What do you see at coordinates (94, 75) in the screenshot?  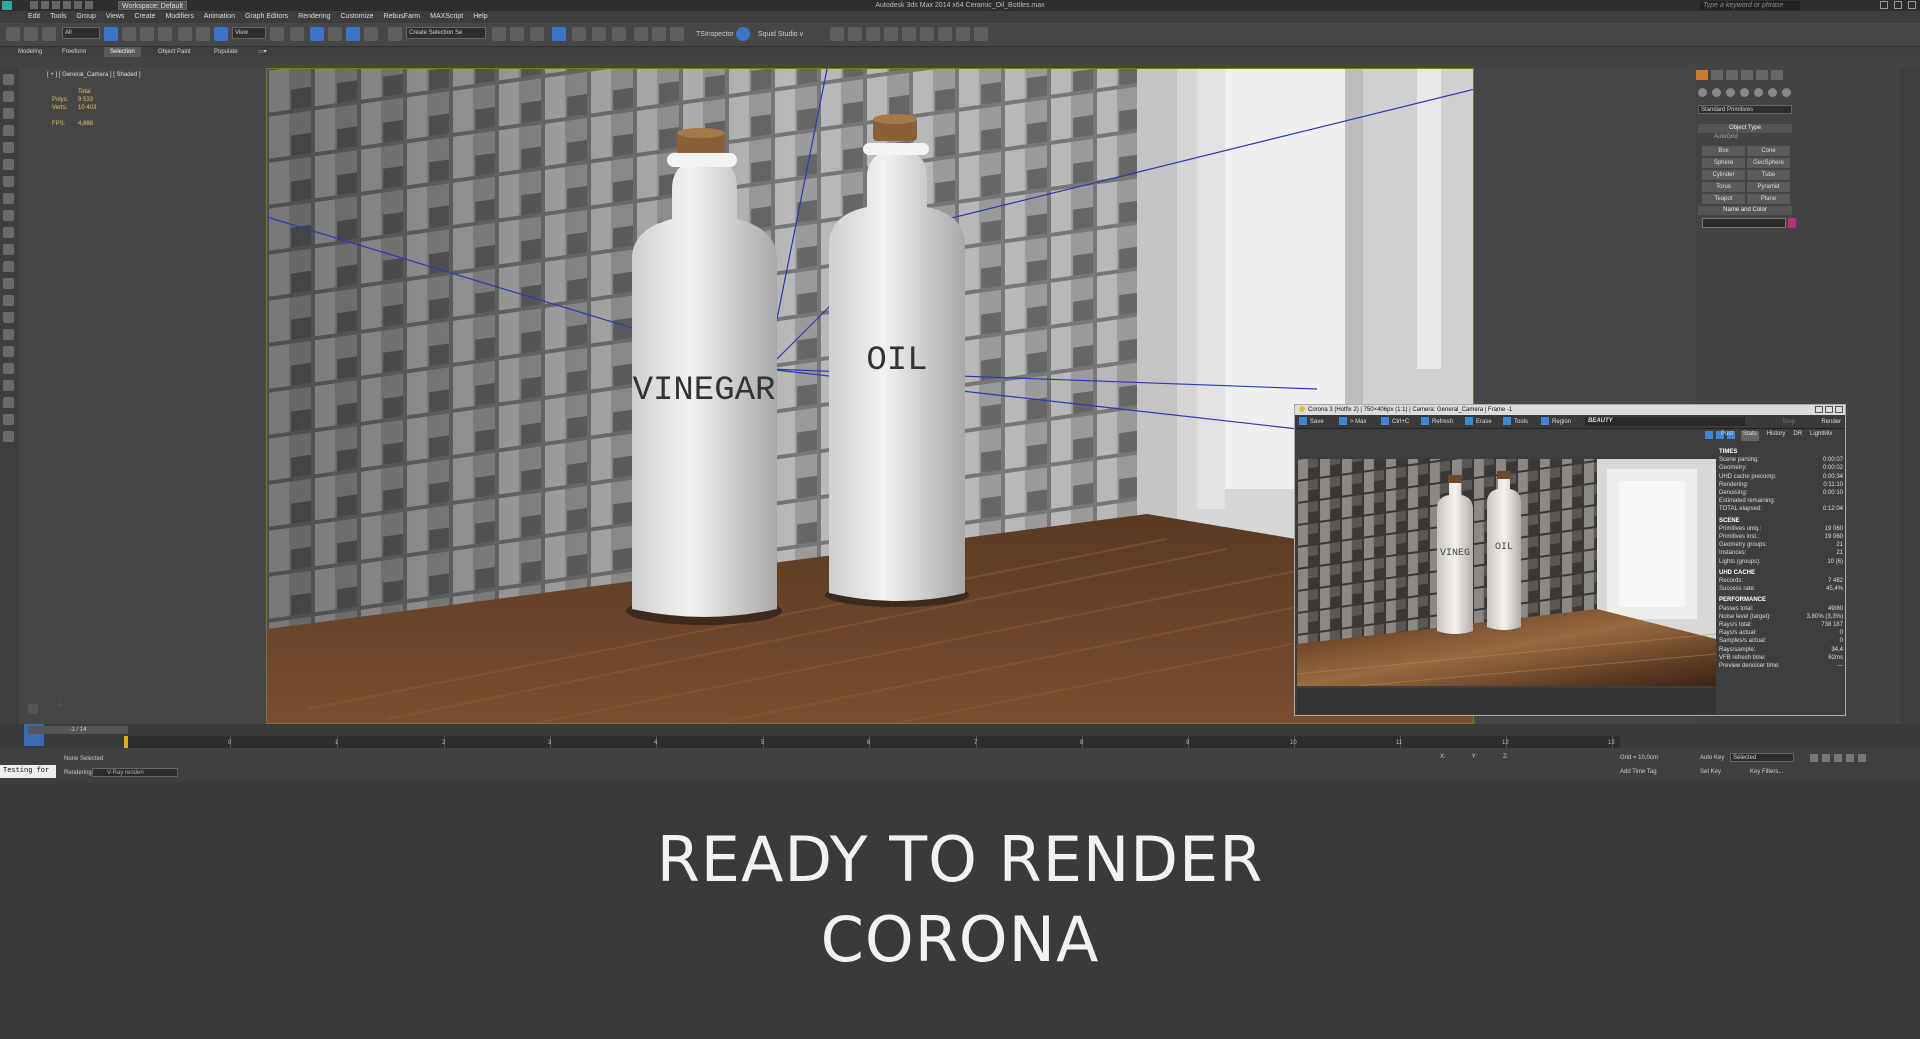 I see `viewport-label: [ + ] [ General_Camera ] [ Shaded ]` at bounding box center [94, 75].